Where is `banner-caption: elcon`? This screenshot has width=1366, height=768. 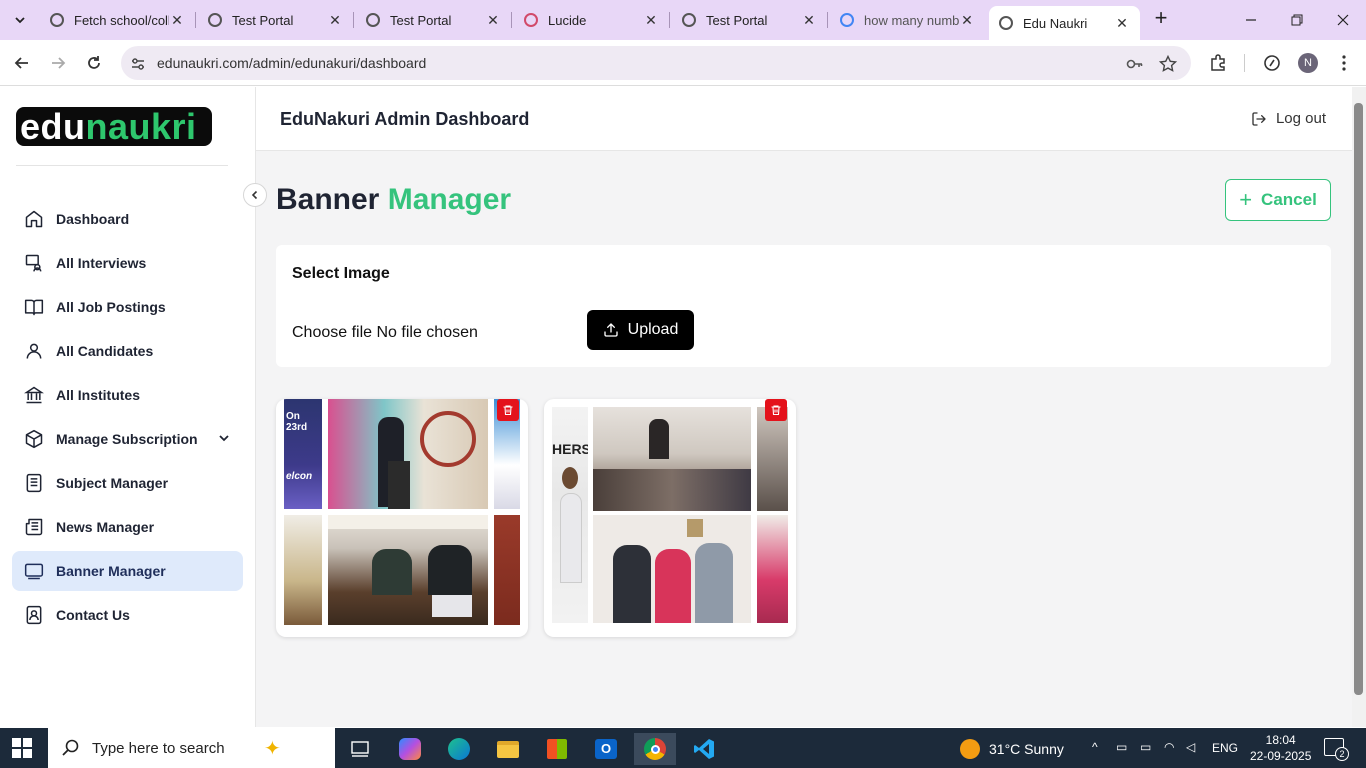
banner-caption: elcon is located at coordinates (299, 476).